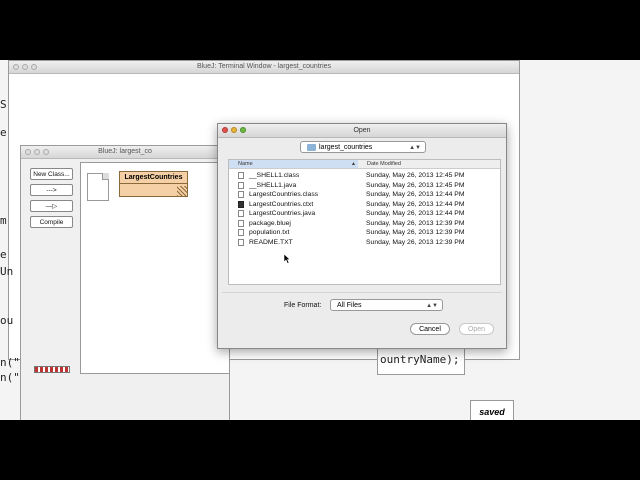  Describe the element at coordinates (384, 164) in the screenshot. I see `column-header-date: Date Modified` at that location.